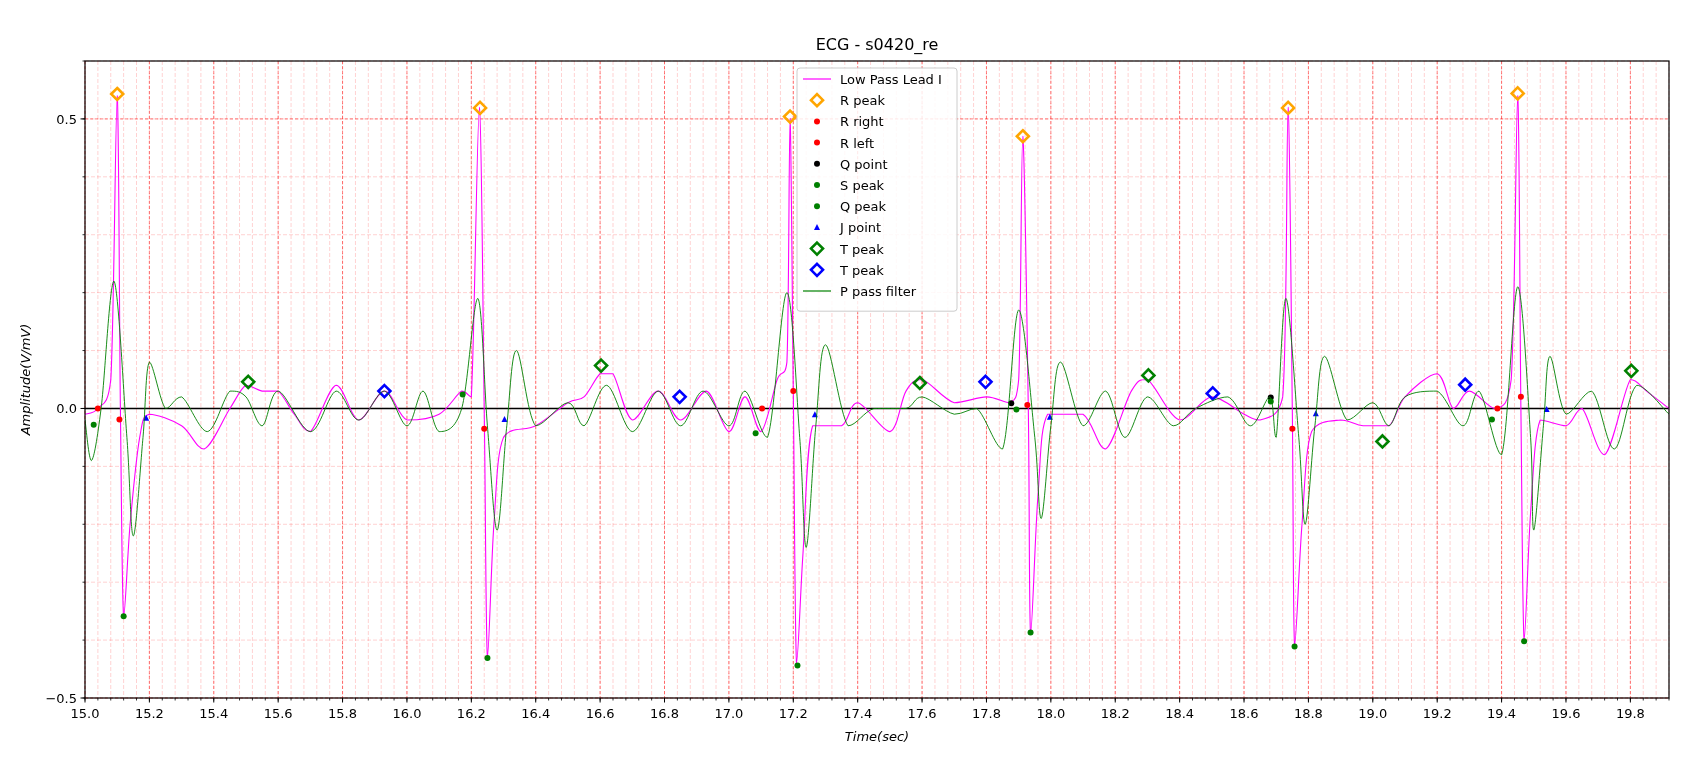  What do you see at coordinates (1244, 713) in the screenshot?
I see `tick-label: 18.6` at bounding box center [1244, 713].